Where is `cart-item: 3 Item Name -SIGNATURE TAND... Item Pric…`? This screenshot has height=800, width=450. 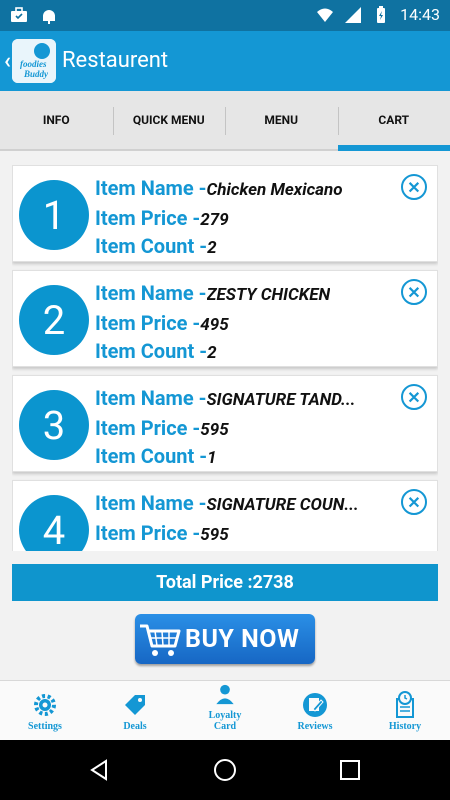 cart-item: 3 Item Name -SIGNATURE TAND... Item Pric… is located at coordinates (225, 423).